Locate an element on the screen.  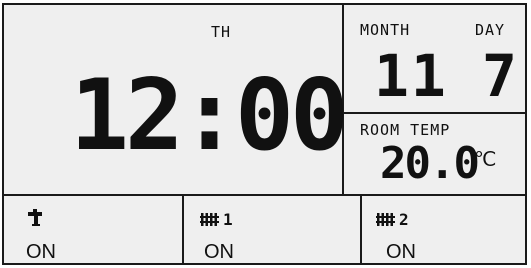
zone-number-2: 2 is located at coordinates (404, 219).